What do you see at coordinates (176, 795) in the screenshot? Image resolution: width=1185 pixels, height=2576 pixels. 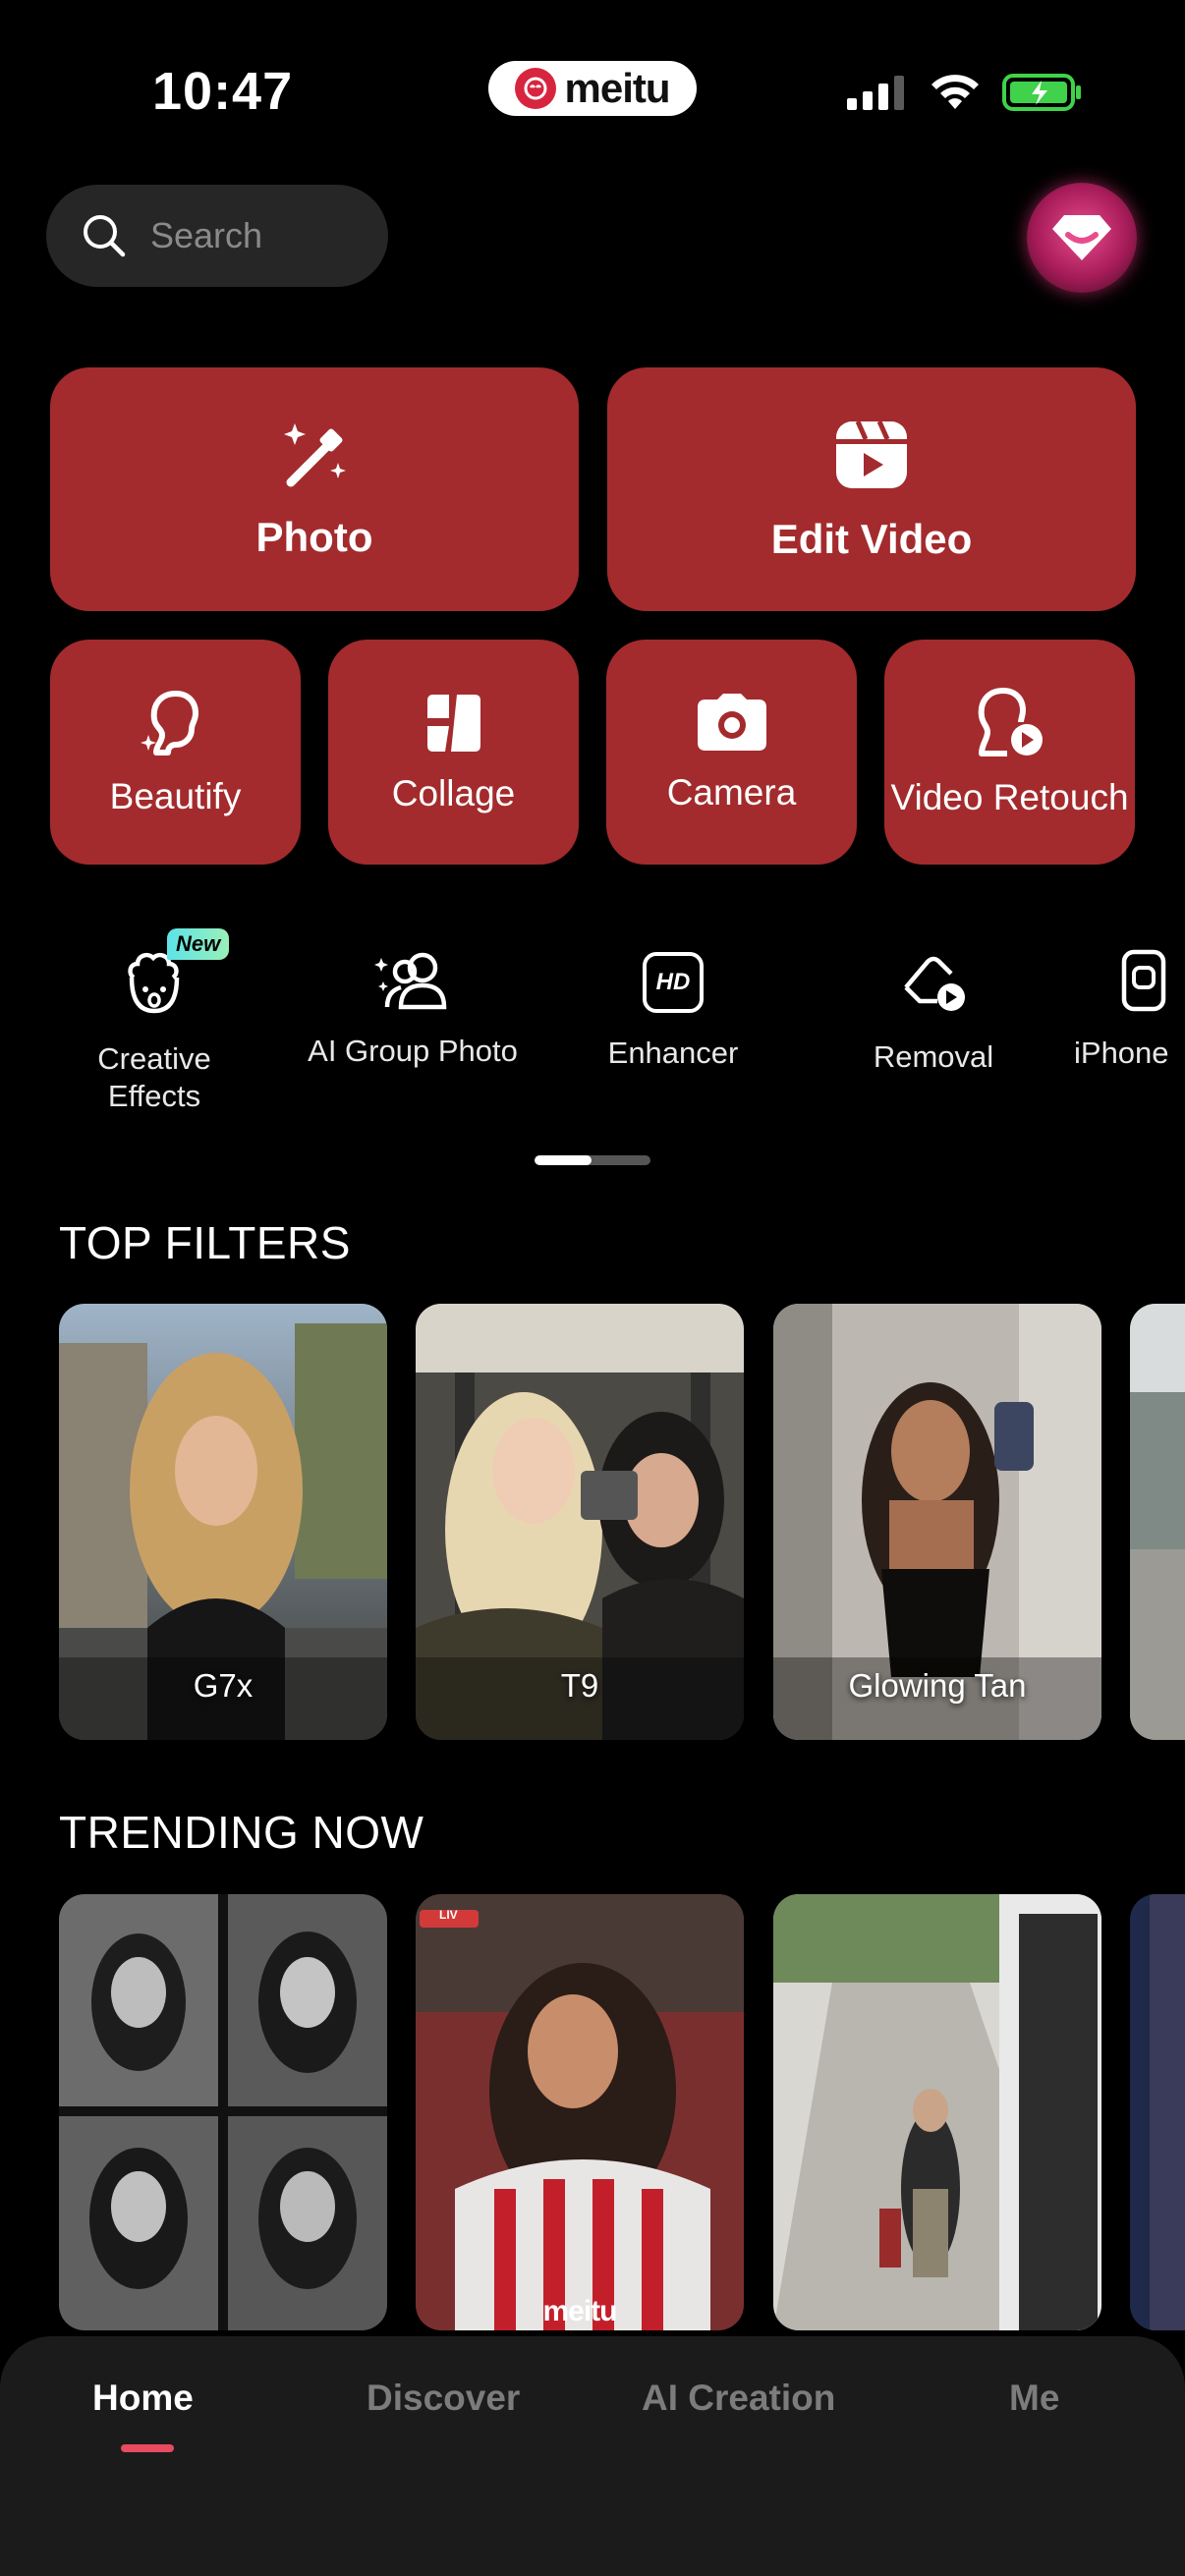 I see `beautify-tile-label: Beautify` at bounding box center [176, 795].